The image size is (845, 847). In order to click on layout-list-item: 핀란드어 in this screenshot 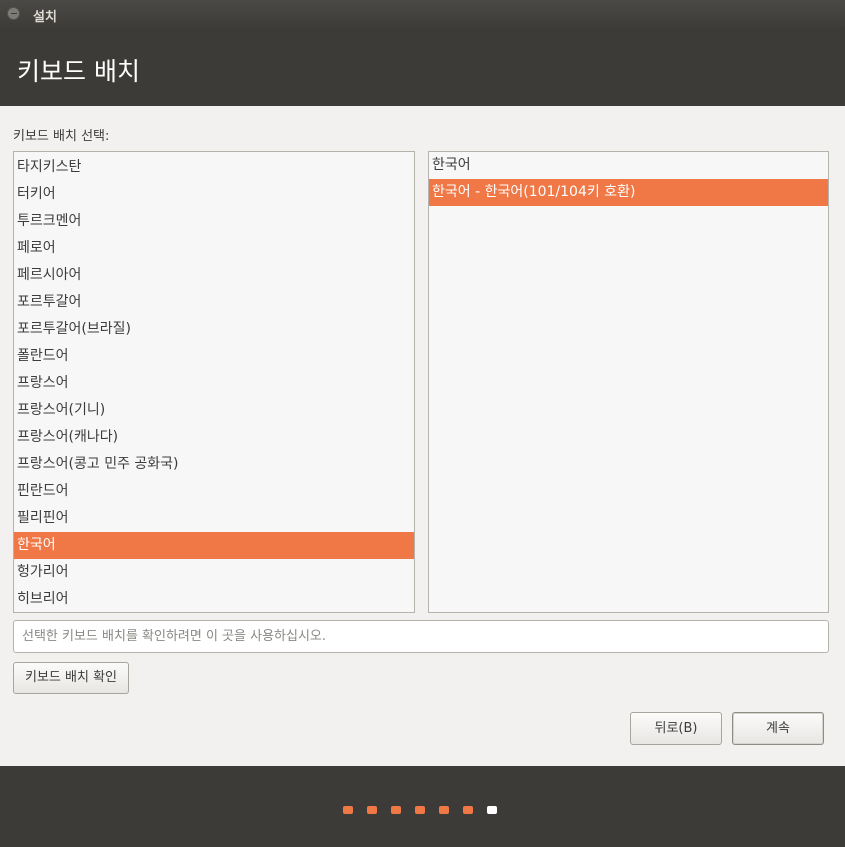, I will do `click(214, 491)`.